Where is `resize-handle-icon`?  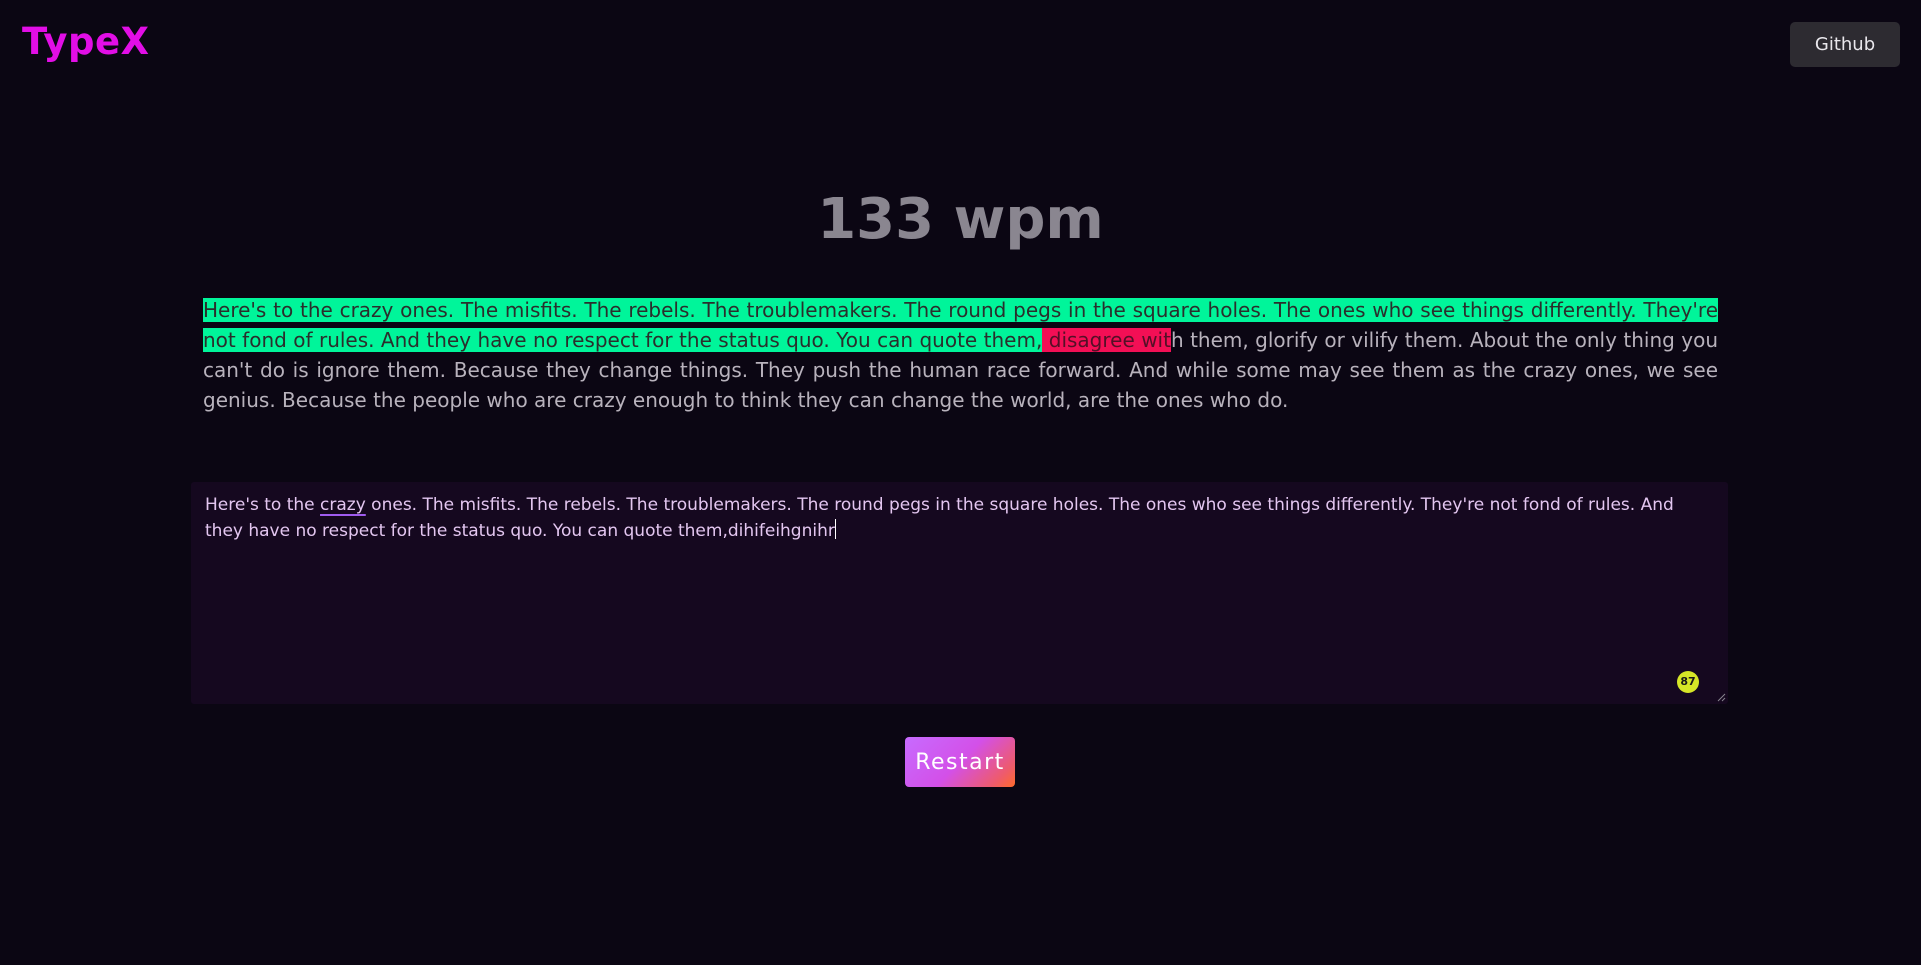 resize-handle-icon is located at coordinates (1721, 697).